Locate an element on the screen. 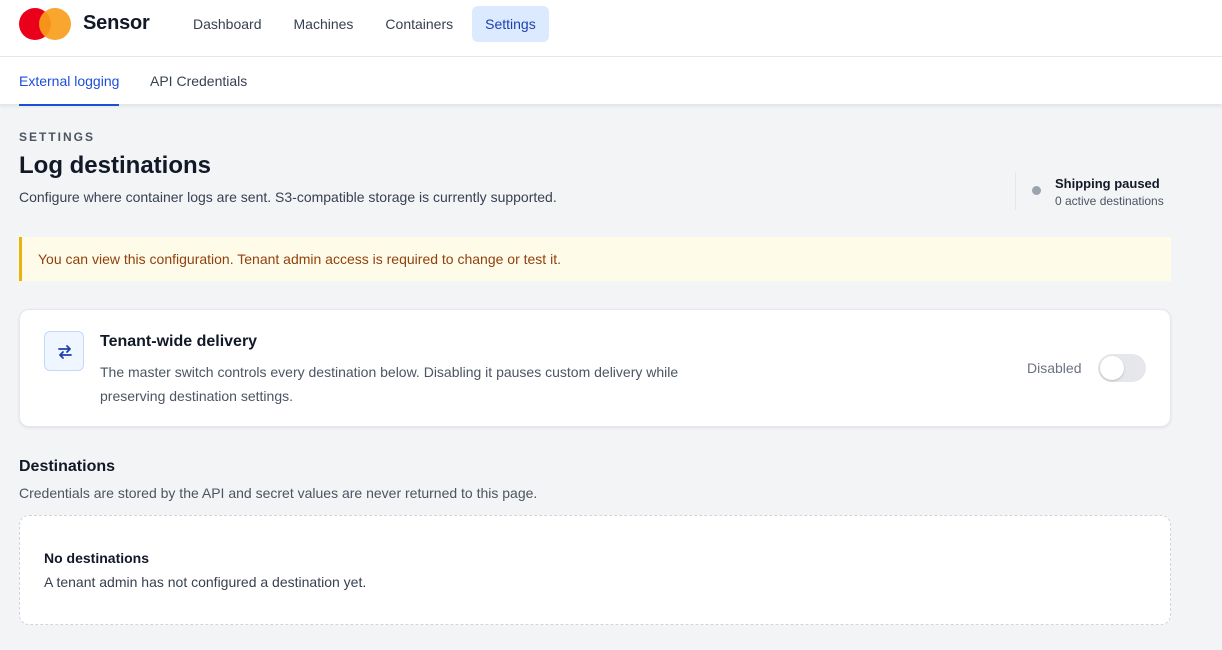  status-detail: 0 active destinations is located at coordinates (1109, 201).